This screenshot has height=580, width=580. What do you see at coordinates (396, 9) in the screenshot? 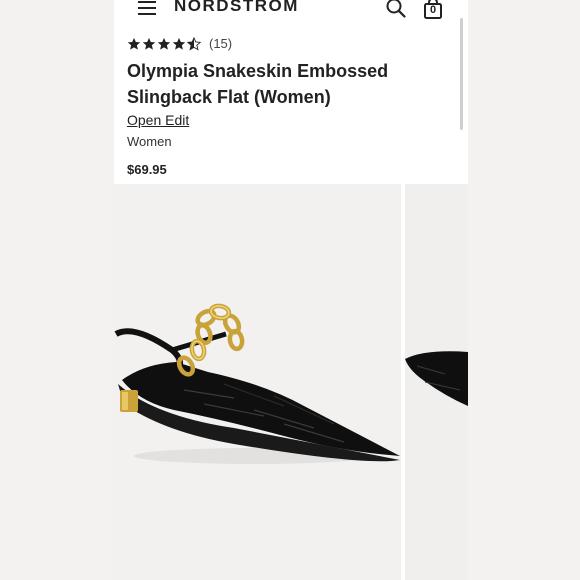
I see `search-icon` at bounding box center [396, 9].